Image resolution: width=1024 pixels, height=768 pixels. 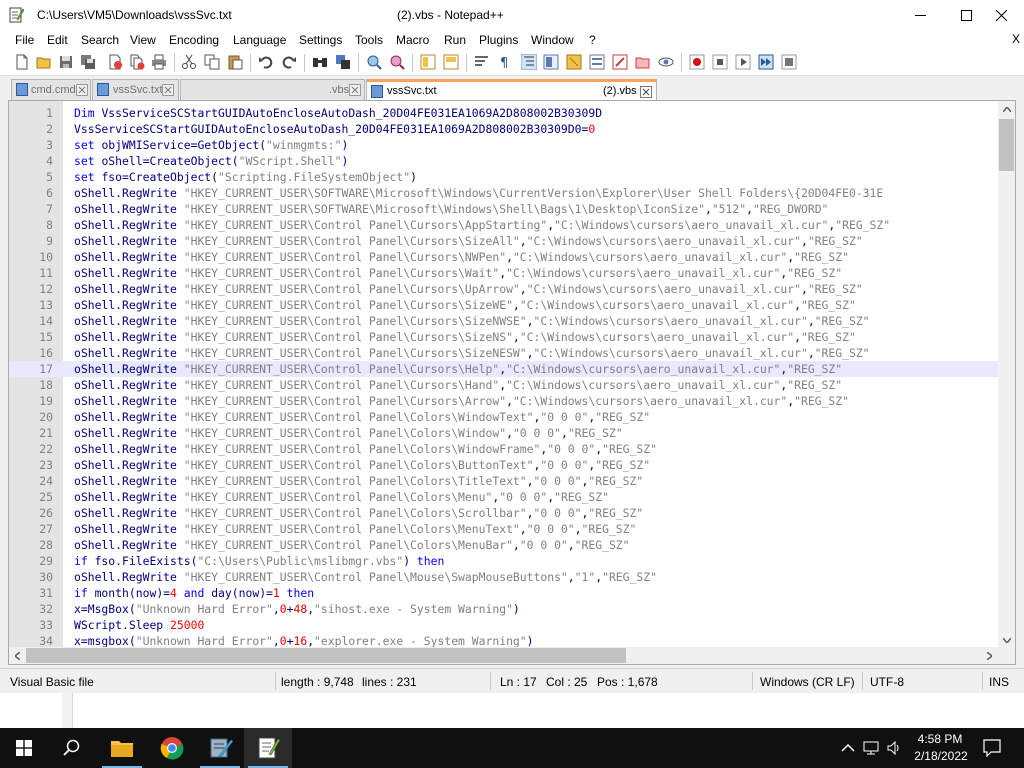 What do you see at coordinates (1006, 109) in the screenshot?
I see `scroll-up-arrow` at bounding box center [1006, 109].